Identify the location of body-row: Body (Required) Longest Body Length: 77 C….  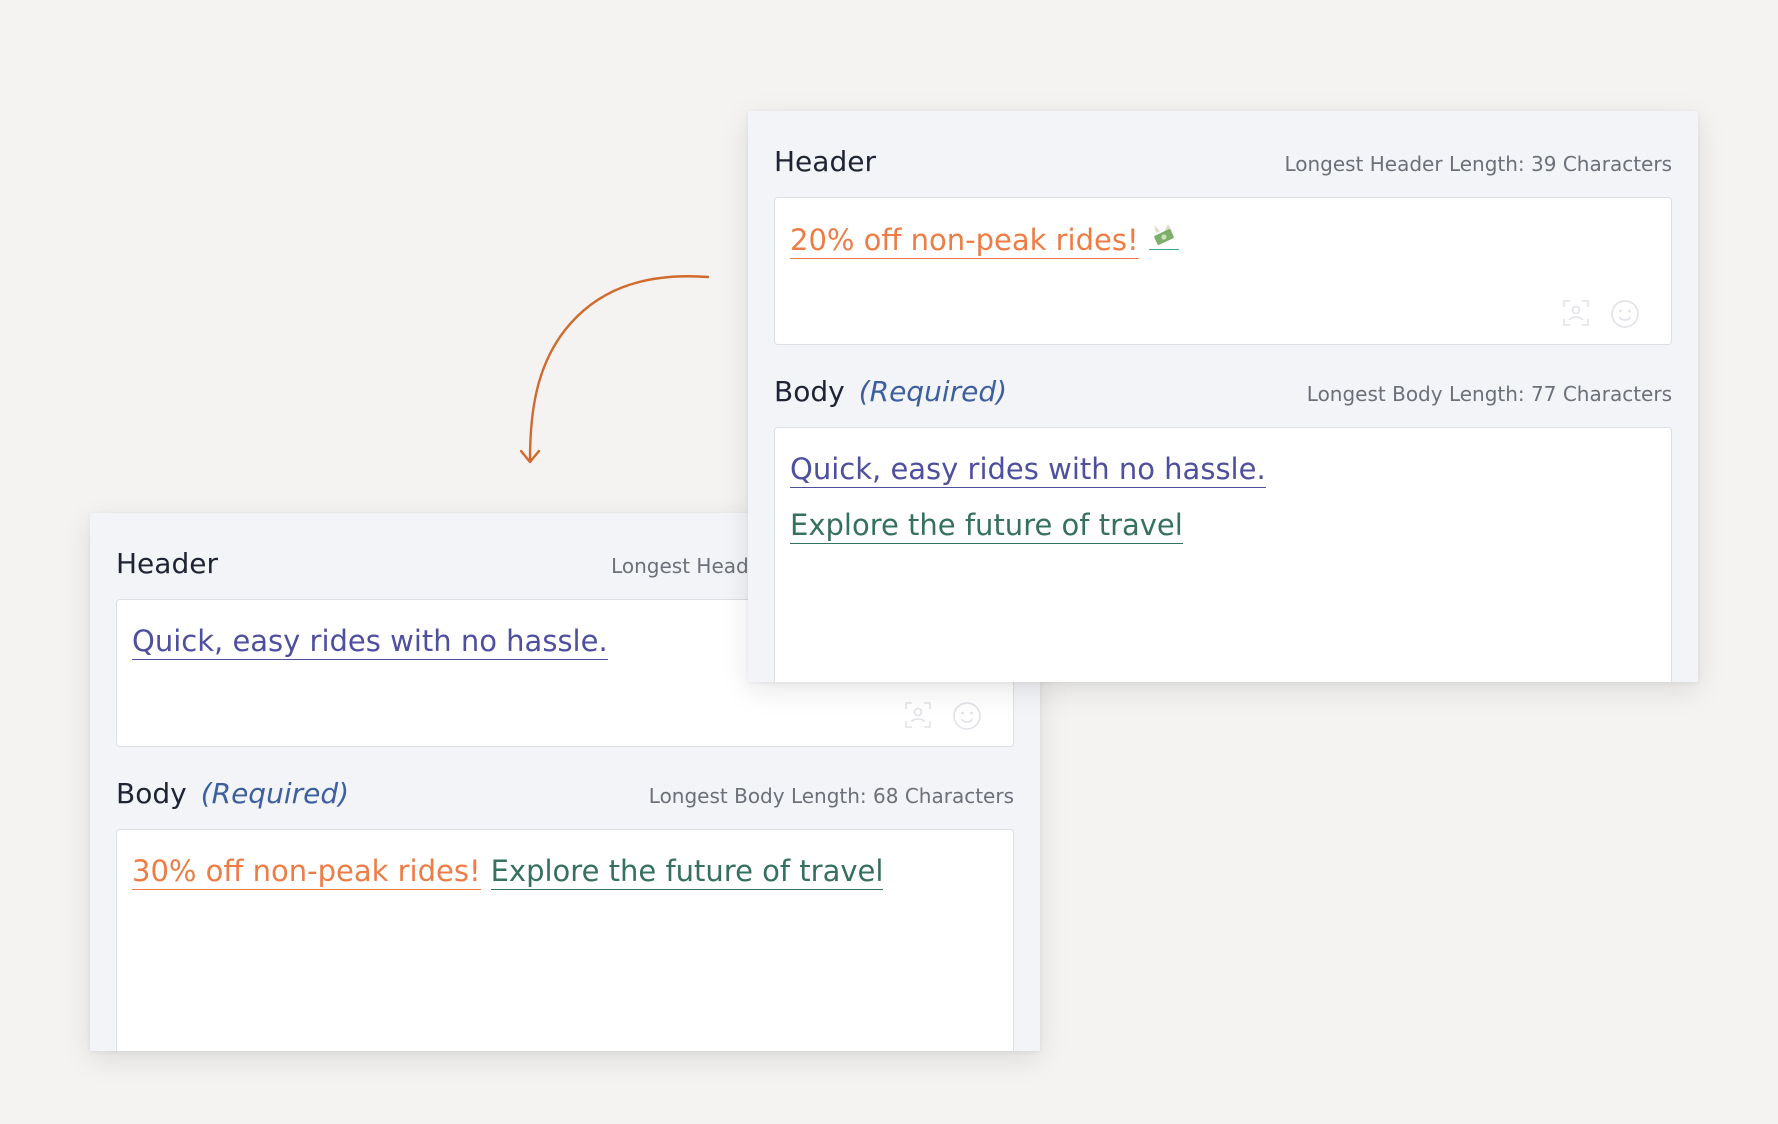
(1223, 391).